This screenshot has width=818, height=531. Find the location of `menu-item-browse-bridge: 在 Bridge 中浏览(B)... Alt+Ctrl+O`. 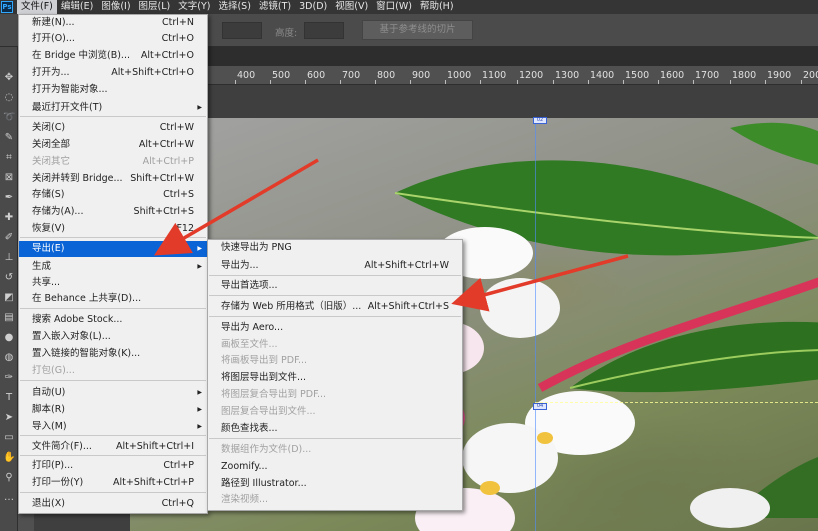

menu-item-browse-bridge: 在 Bridge 中浏览(B)... Alt+Ctrl+O is located at coordinates (113, 56).